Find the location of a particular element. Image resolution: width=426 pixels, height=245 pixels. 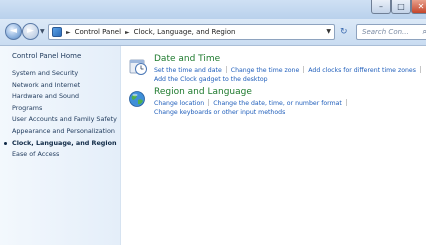

link-change-keyboards: Change keyboards or other input methods is located at coordinates (219, 112).